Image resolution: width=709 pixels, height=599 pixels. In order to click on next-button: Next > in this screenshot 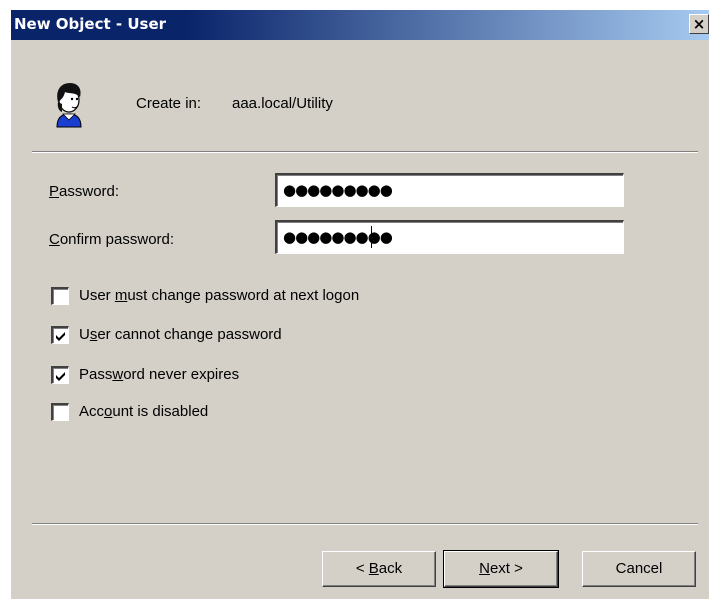, I will do `click(501, 569)`.